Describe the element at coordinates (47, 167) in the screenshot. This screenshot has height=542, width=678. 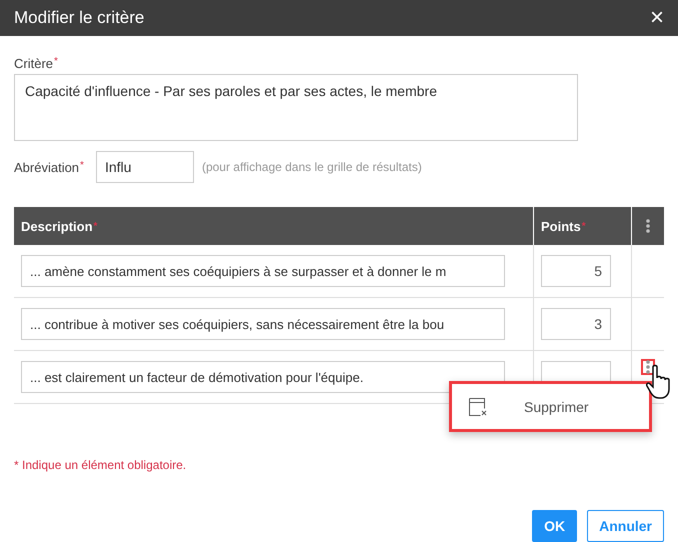
I see `abbreviation-label: Abréviation` at that location.